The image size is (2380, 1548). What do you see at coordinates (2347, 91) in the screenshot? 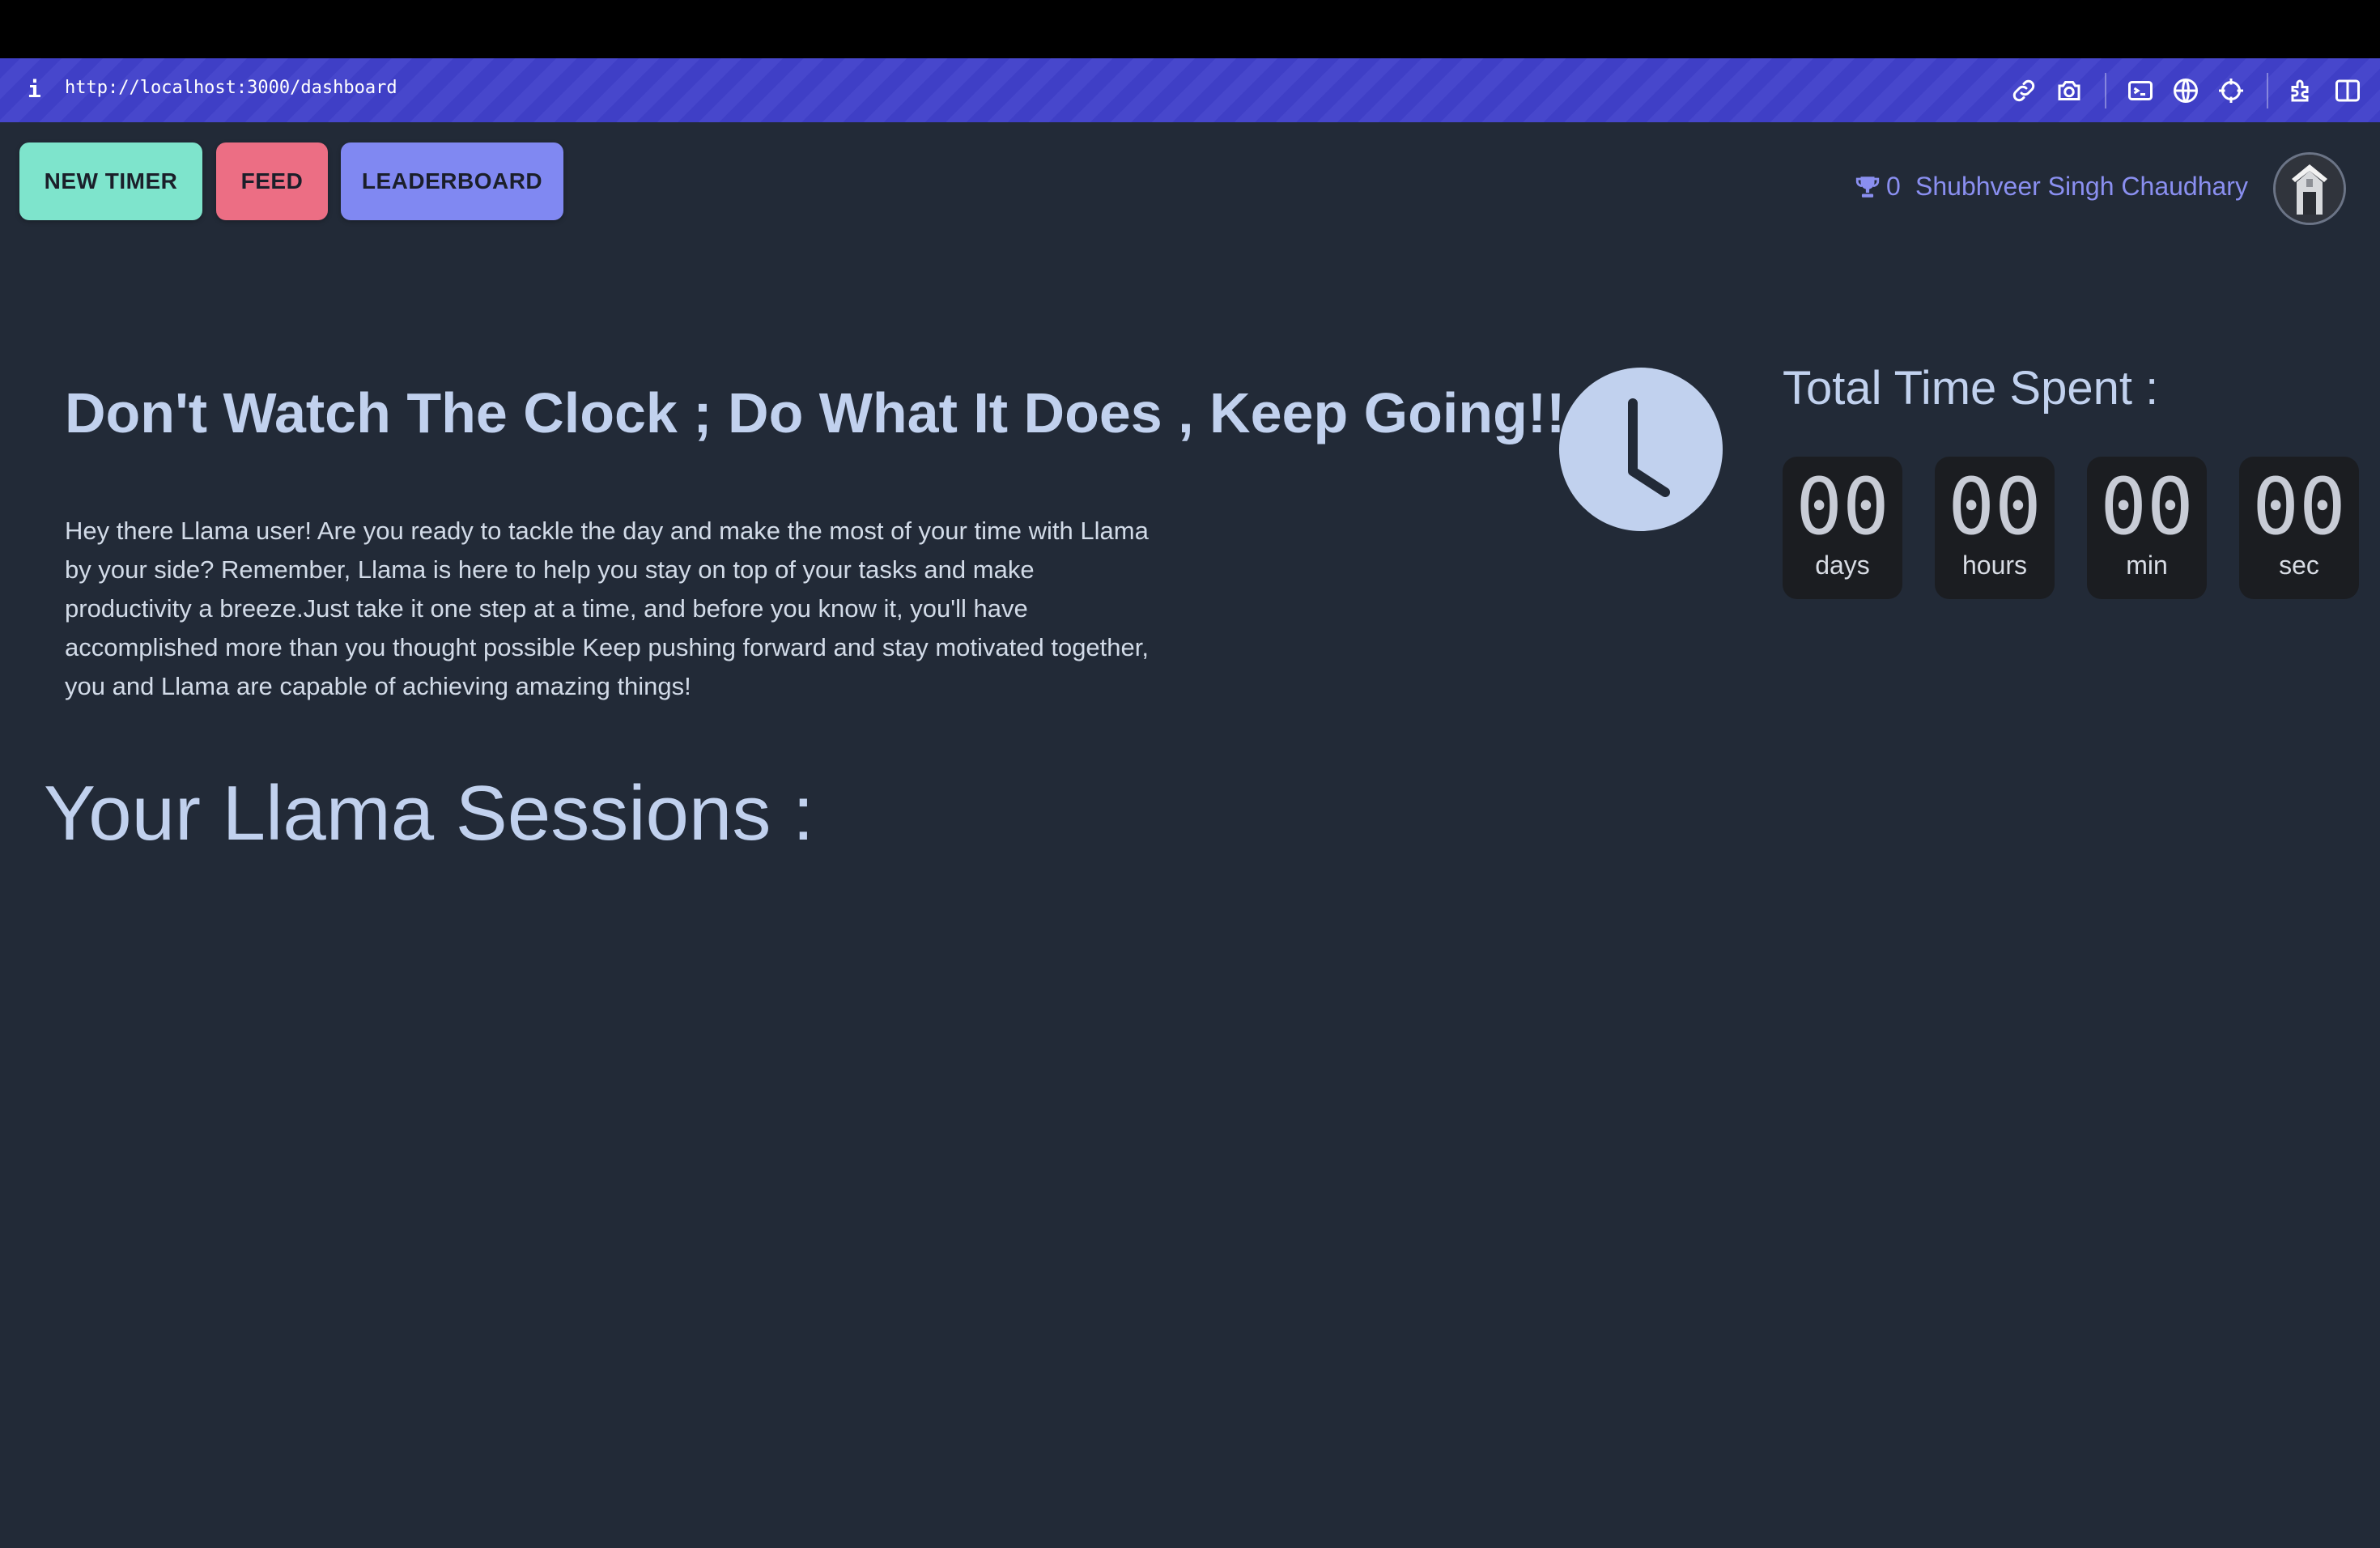
I see `sidebar-icon` at bounding box center [2347, 91].